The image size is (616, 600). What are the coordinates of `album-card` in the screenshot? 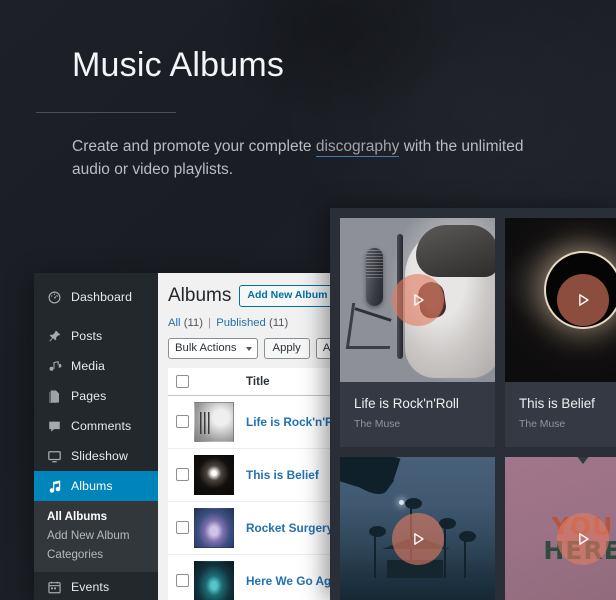 It's located at (417, 528).